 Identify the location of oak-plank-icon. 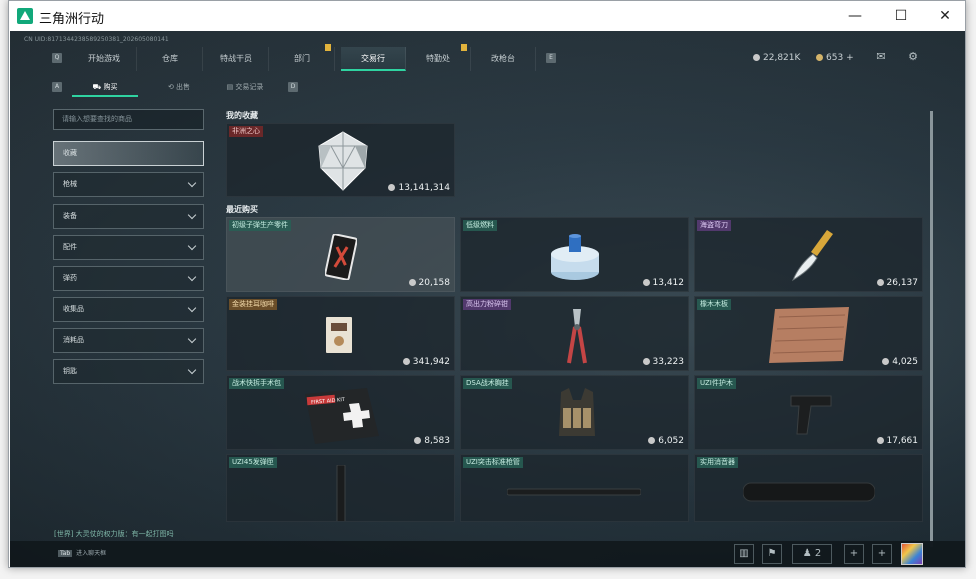
(809, 335).